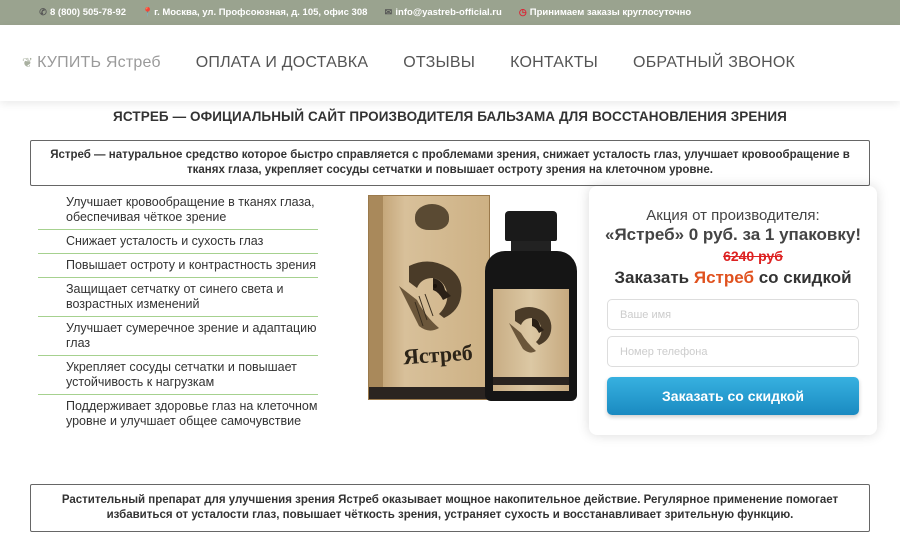  What do you see at coordinates (733, 215) in the screenshot?
I see `promo-line-1: Акция от производителя:` at bounding box center [733, 215].